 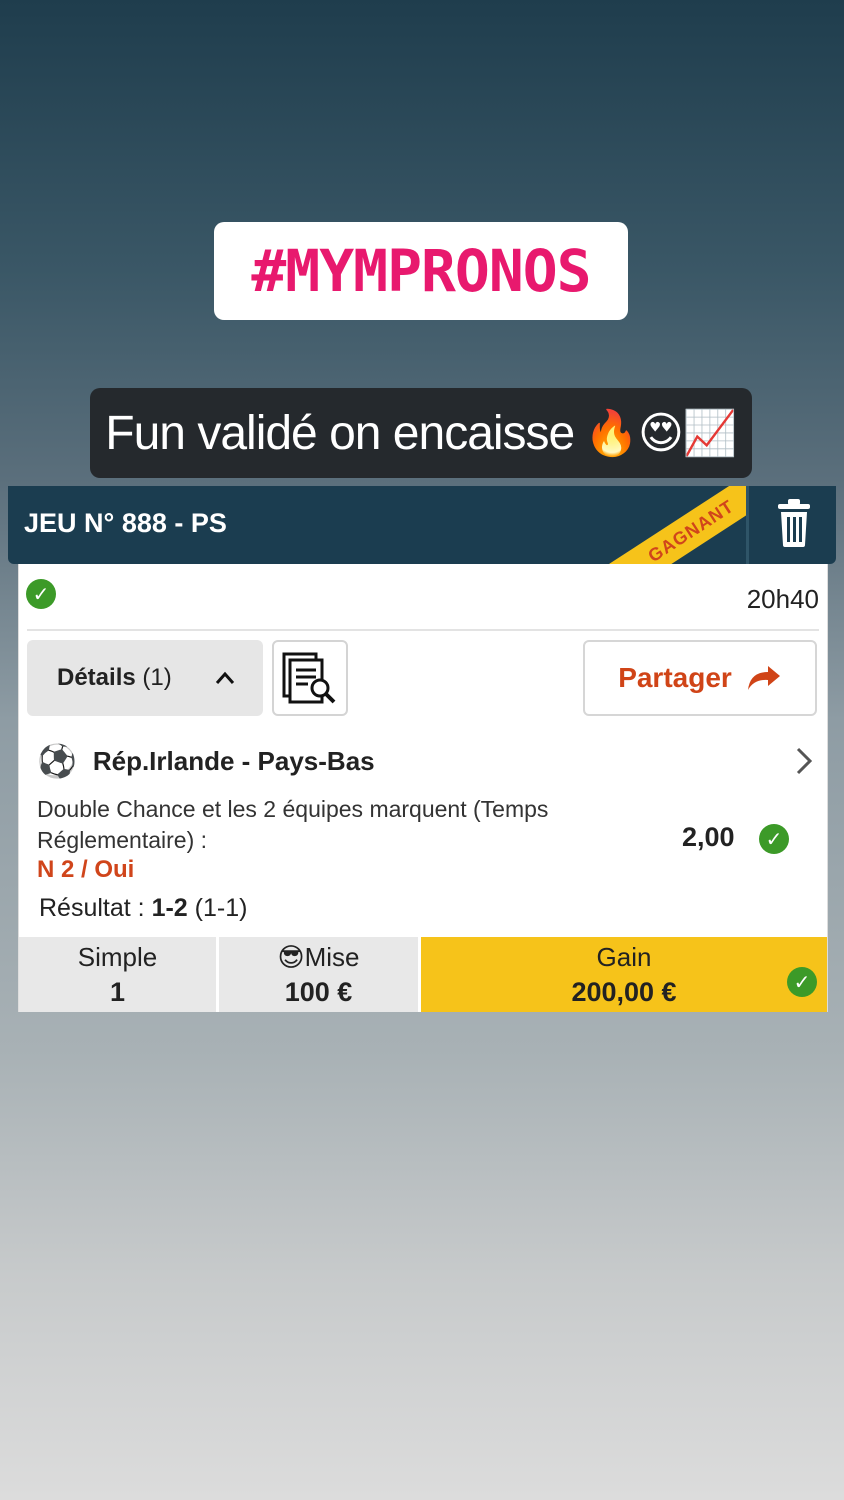 I want to click on soccer-ball-icon: ⚽, so click(x=57, y=761).